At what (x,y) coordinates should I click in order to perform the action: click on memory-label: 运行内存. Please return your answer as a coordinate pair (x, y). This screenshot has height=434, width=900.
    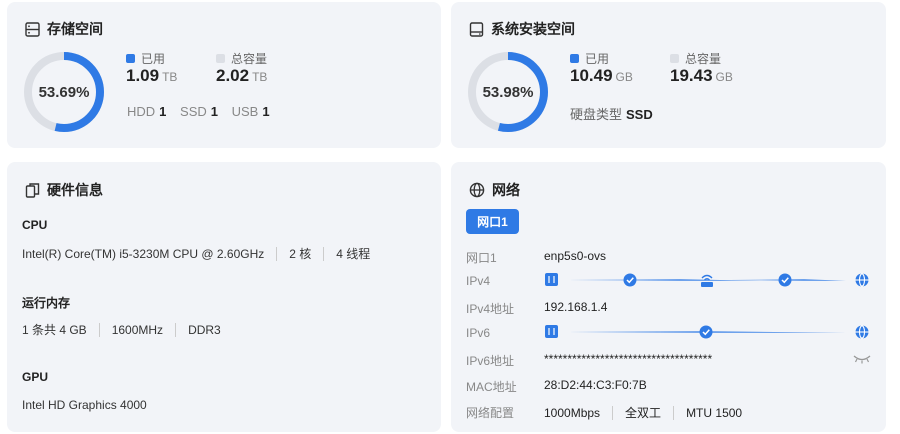
    Looking at the image, I should click on (46, 303).